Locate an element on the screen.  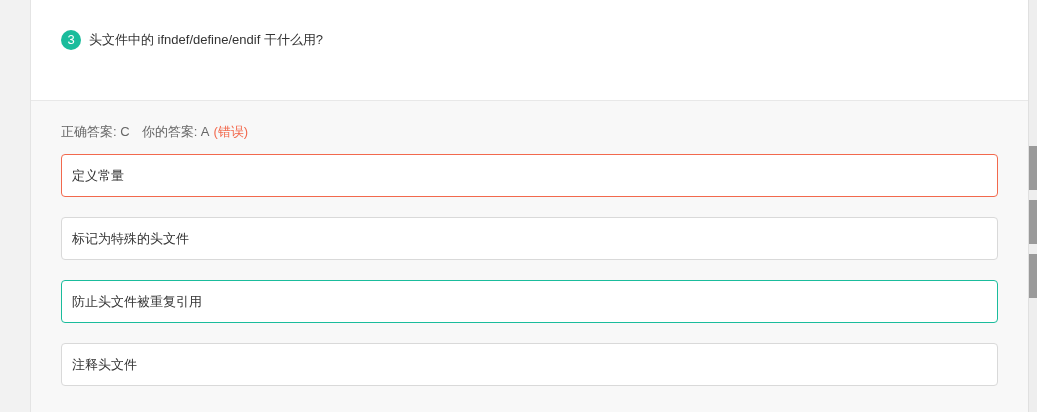
answer-option: 注释头文件 is located at coordinates (529, 364).